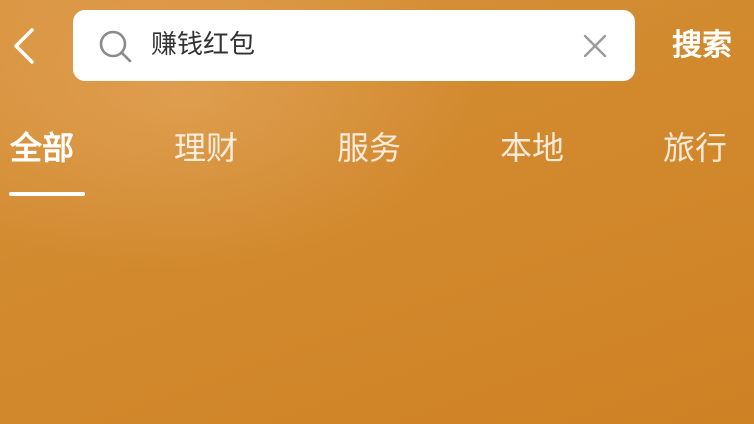  Describe the element at coordinates (206, 148) in the screenshot. I see `tab-finance: 理财` at that location.